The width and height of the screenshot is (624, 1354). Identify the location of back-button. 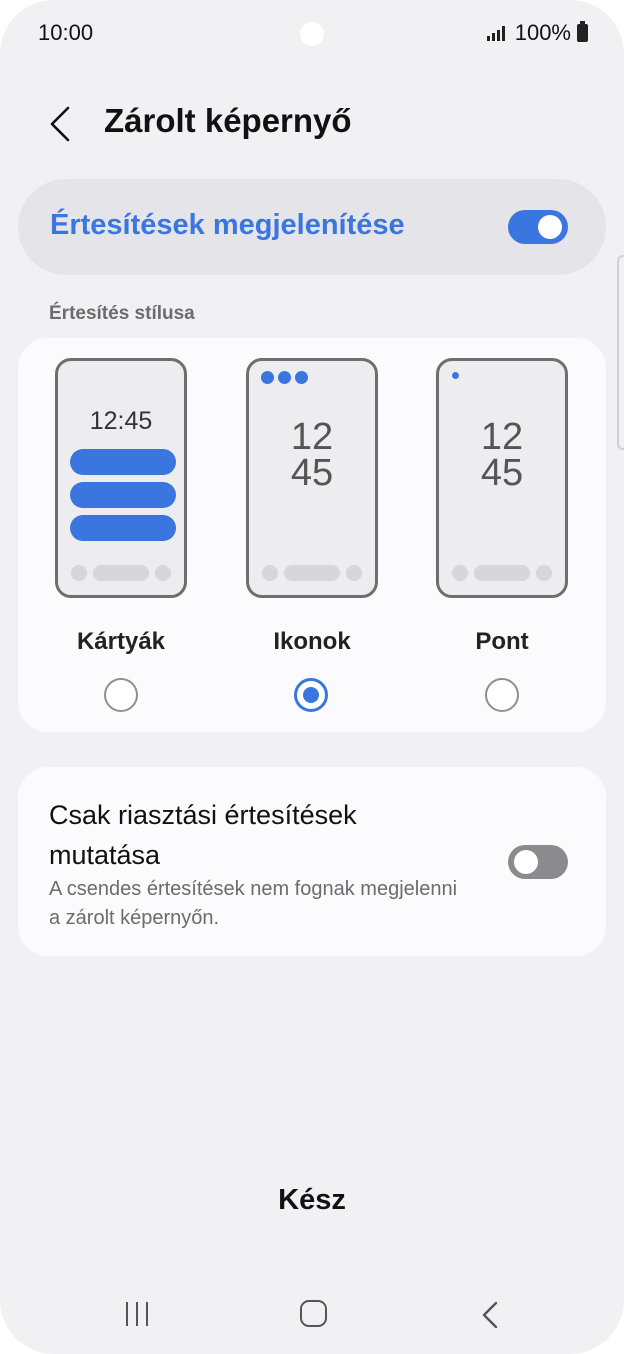
(62, 124).